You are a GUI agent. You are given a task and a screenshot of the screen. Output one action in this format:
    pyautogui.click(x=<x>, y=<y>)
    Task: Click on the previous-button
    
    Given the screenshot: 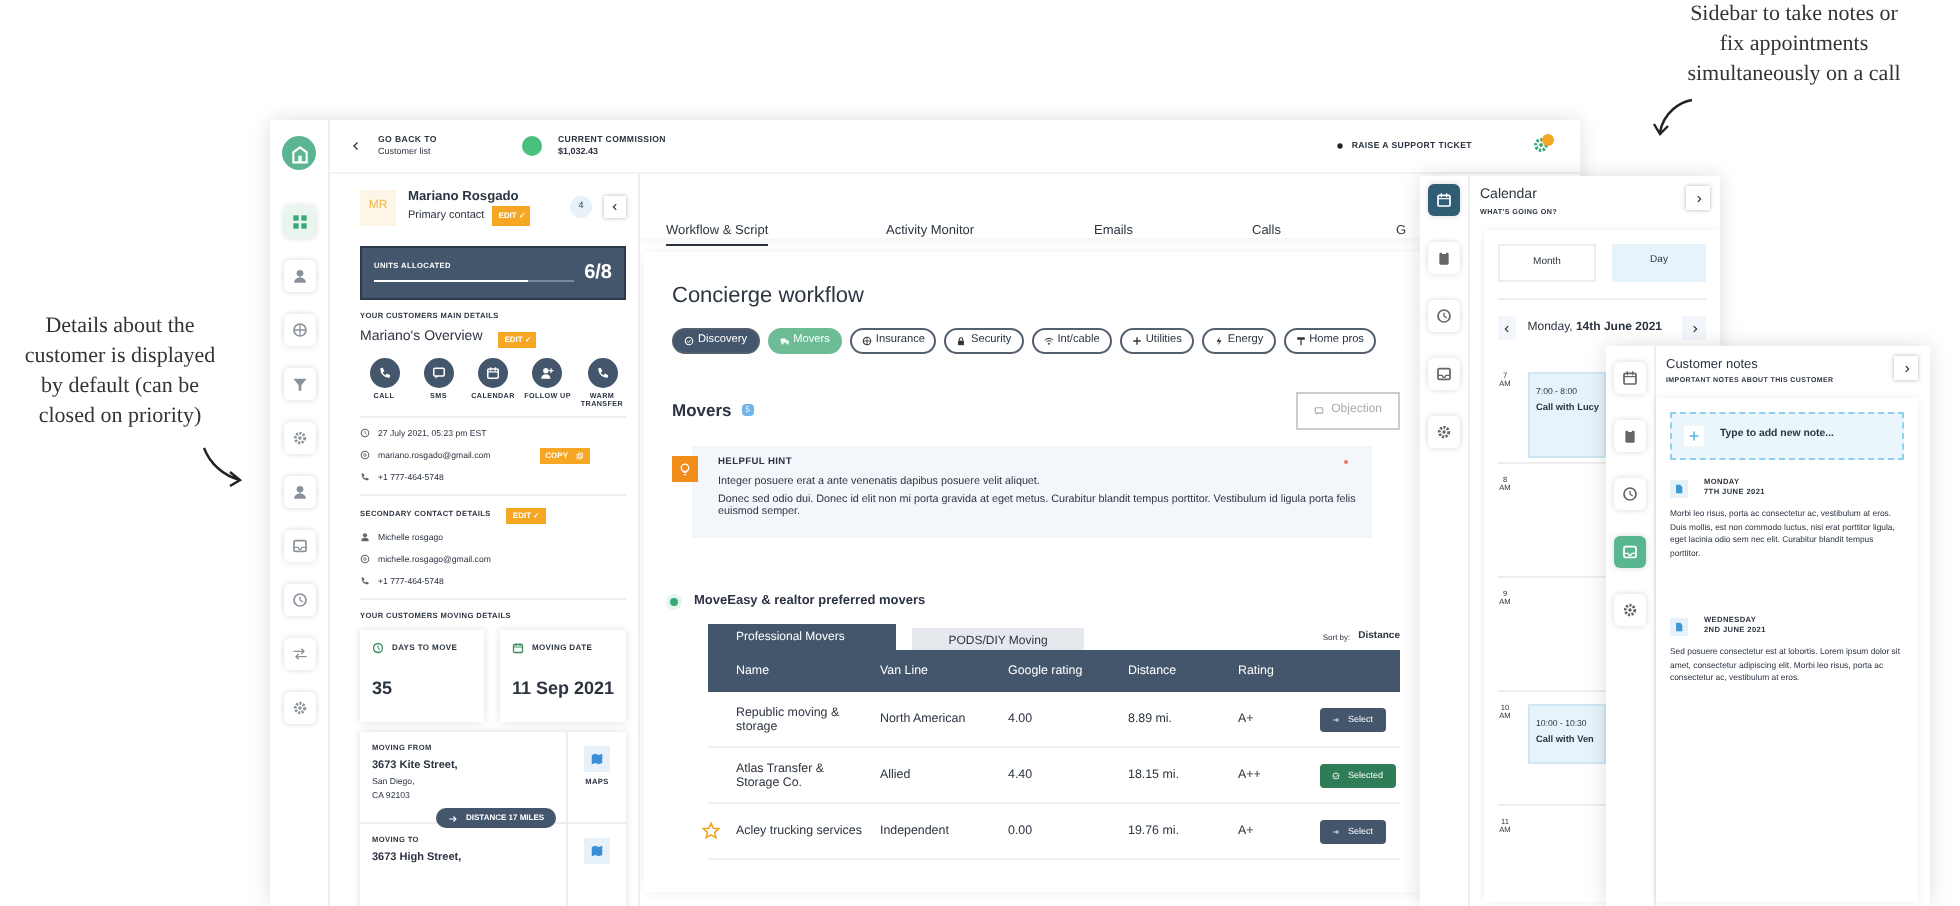 What is the action you would take?
    pyautogui.click(x=1507, y=328)
    